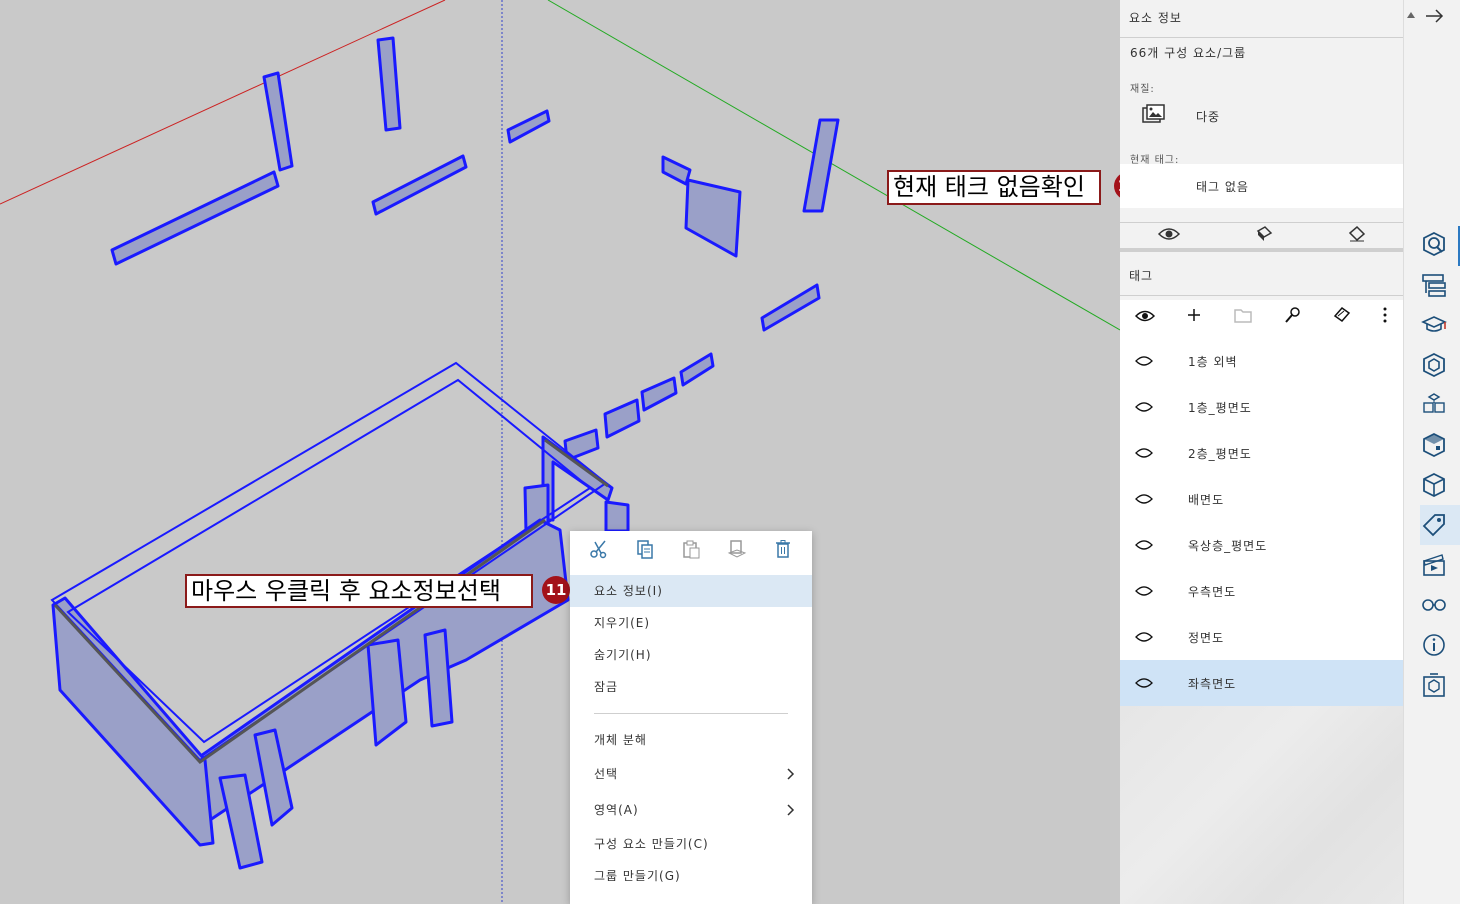 This screenshot has height=904, width=1460. I want to click on tag-row: 배면도, so click(1261, 499).